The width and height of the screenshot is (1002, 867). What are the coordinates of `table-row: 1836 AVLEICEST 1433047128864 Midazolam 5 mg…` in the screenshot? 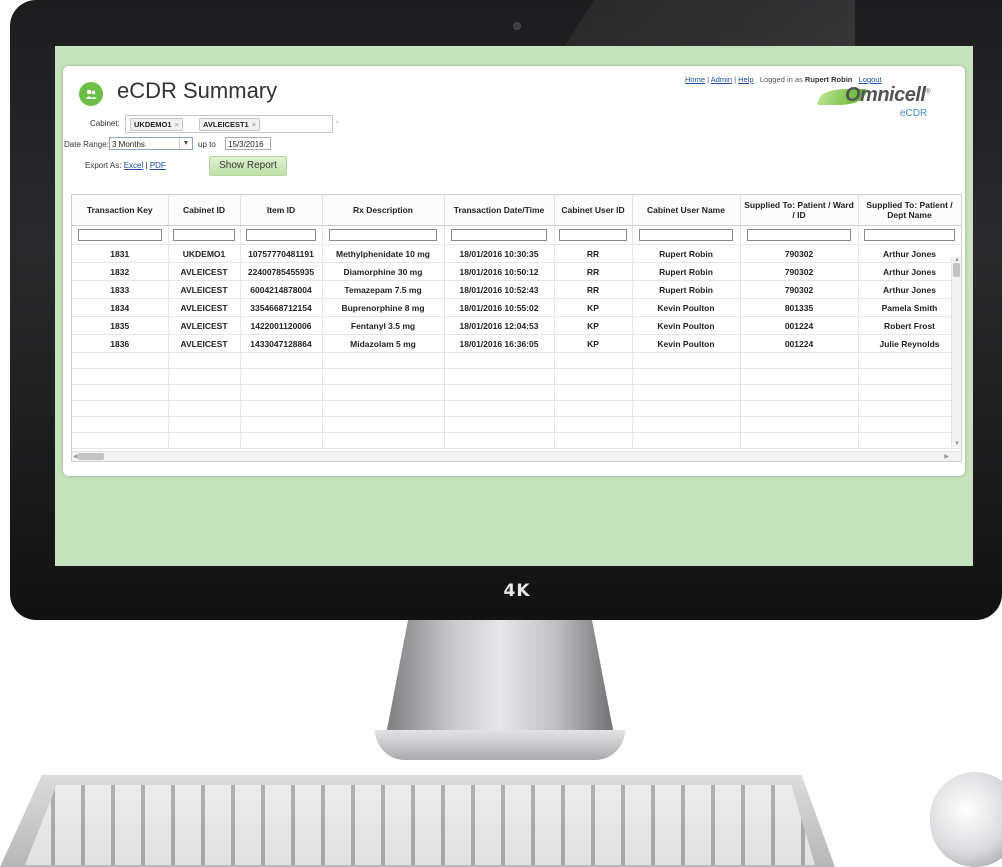 It's located at (516, 343).